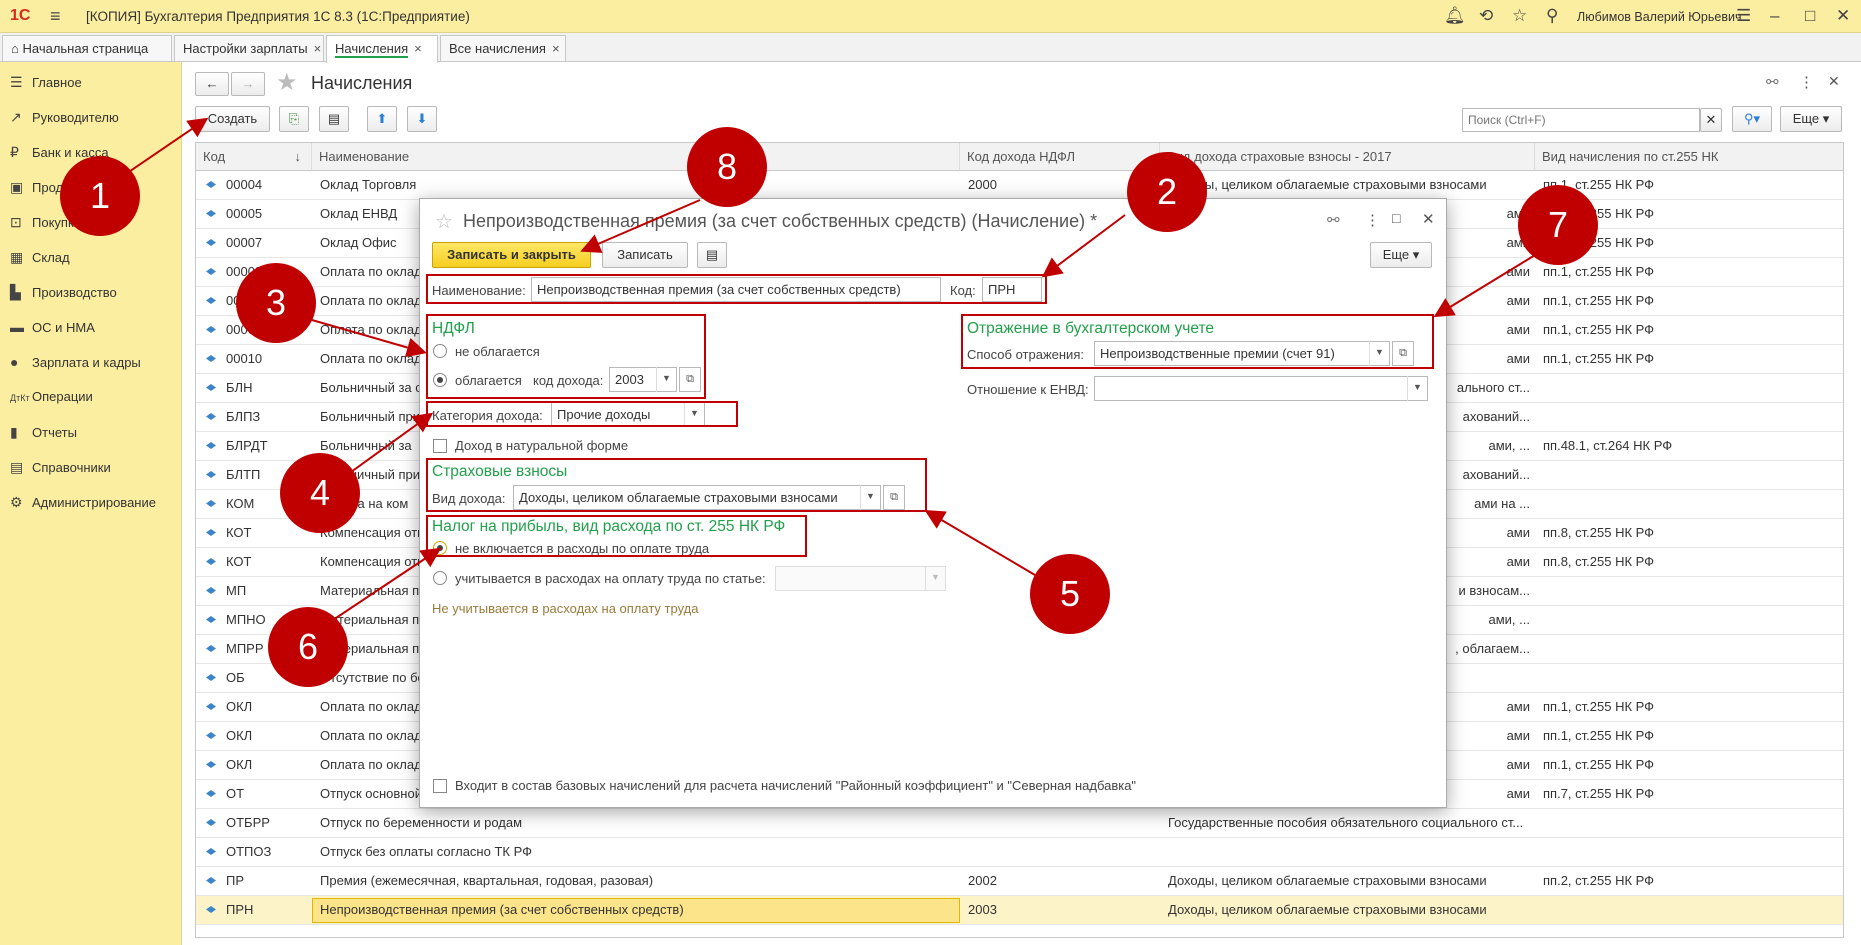 This screenshot has height=945, width=1861. What do you see at coordinates (100, 196) in the screenshot?
I see `annotation-badge-1: 1` at bounding box center [100, 196].